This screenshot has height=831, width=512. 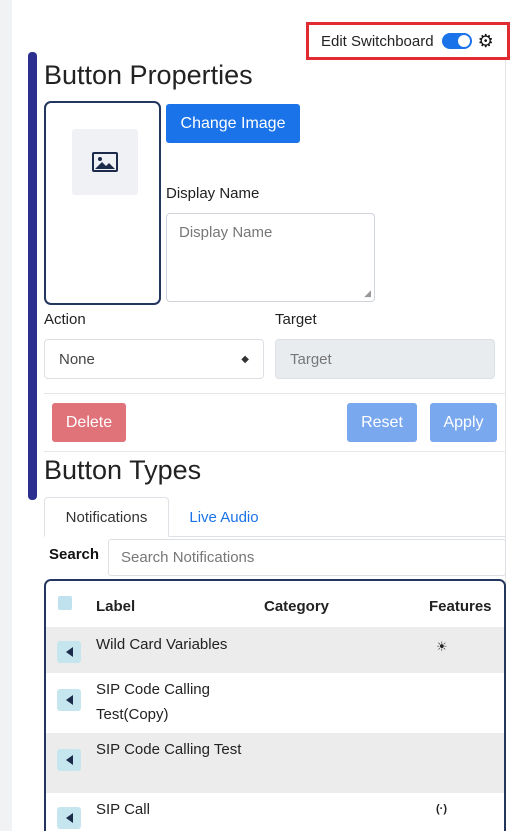 I want to click on display-name-placeholder: Display Name, so click(x=226, y=232).